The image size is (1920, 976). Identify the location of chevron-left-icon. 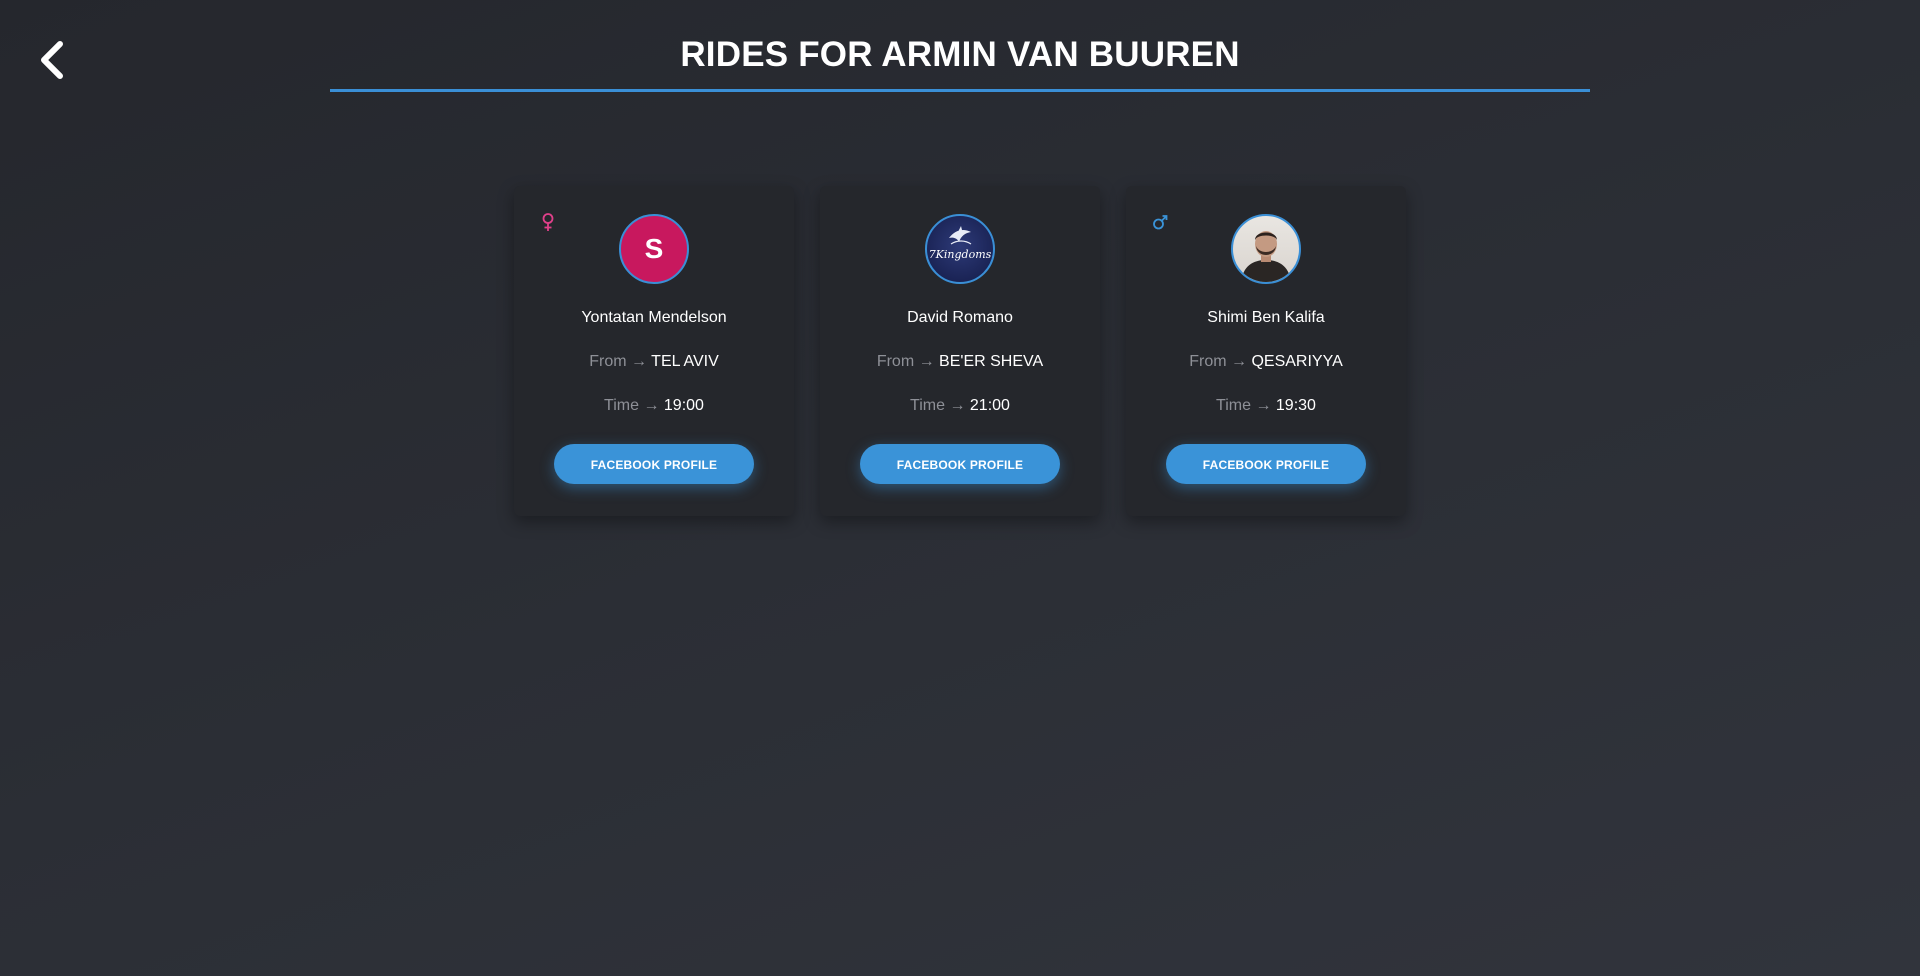
(52, 60).